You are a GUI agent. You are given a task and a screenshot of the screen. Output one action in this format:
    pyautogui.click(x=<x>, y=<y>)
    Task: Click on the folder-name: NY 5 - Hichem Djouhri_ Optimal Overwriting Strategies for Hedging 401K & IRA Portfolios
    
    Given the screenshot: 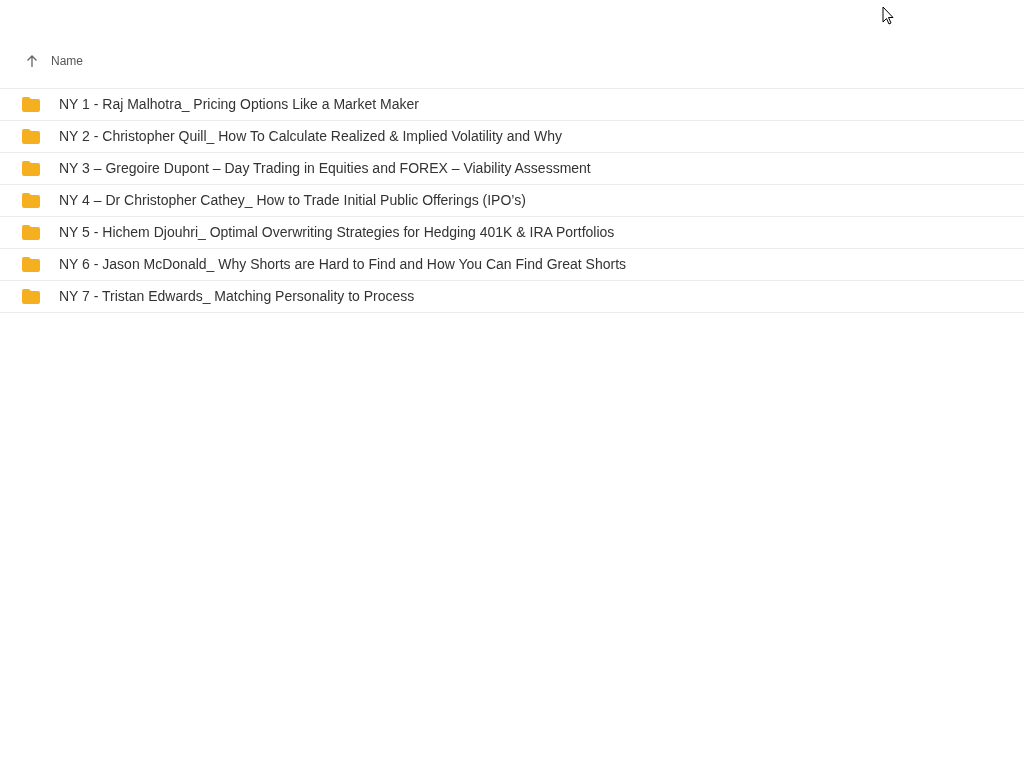 What is the action you would take?
    pyautogui.click(x=337, y=232)
    